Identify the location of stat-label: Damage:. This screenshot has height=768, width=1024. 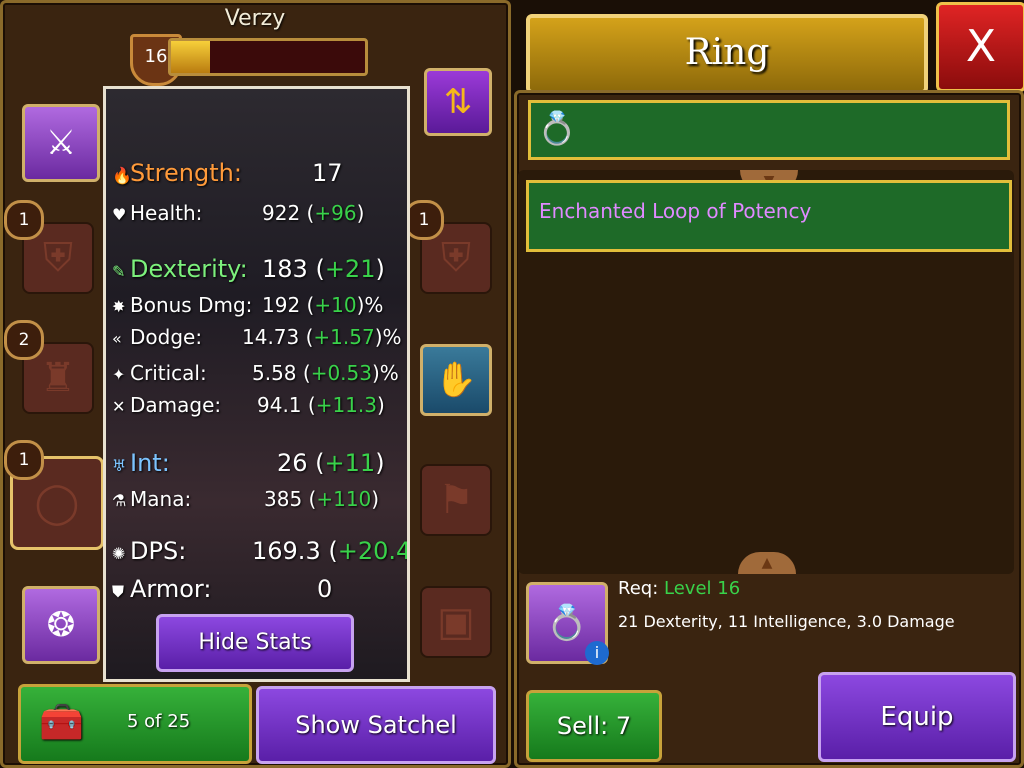
(176, 405).